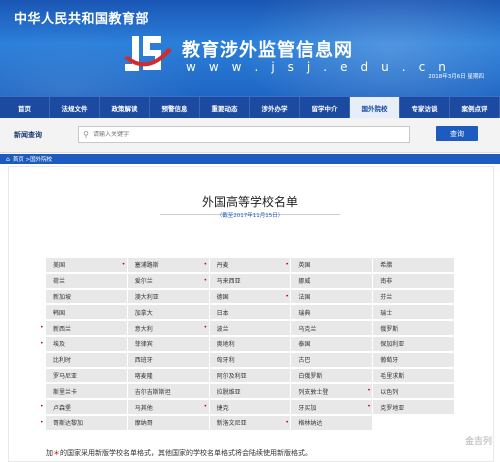  What do you see at coordinates (250, 312) in the screenshot?
I see `country-item: 日本` at bounding box center [250, 312].